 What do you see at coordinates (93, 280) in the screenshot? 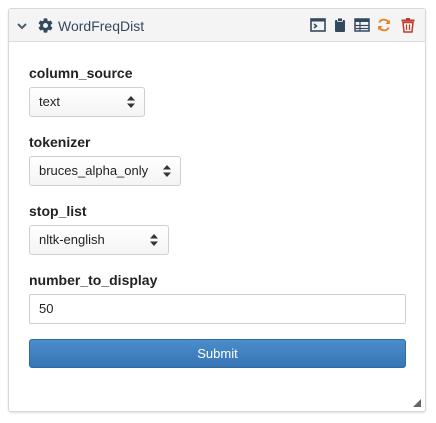
I see `number-to-display-label: number_to_display` at bounding box center [93, 280].